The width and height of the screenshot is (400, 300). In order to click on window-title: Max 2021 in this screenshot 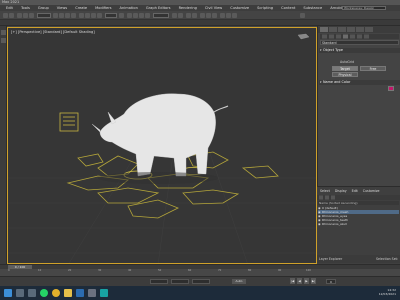, I will do `click(11, 2)`.